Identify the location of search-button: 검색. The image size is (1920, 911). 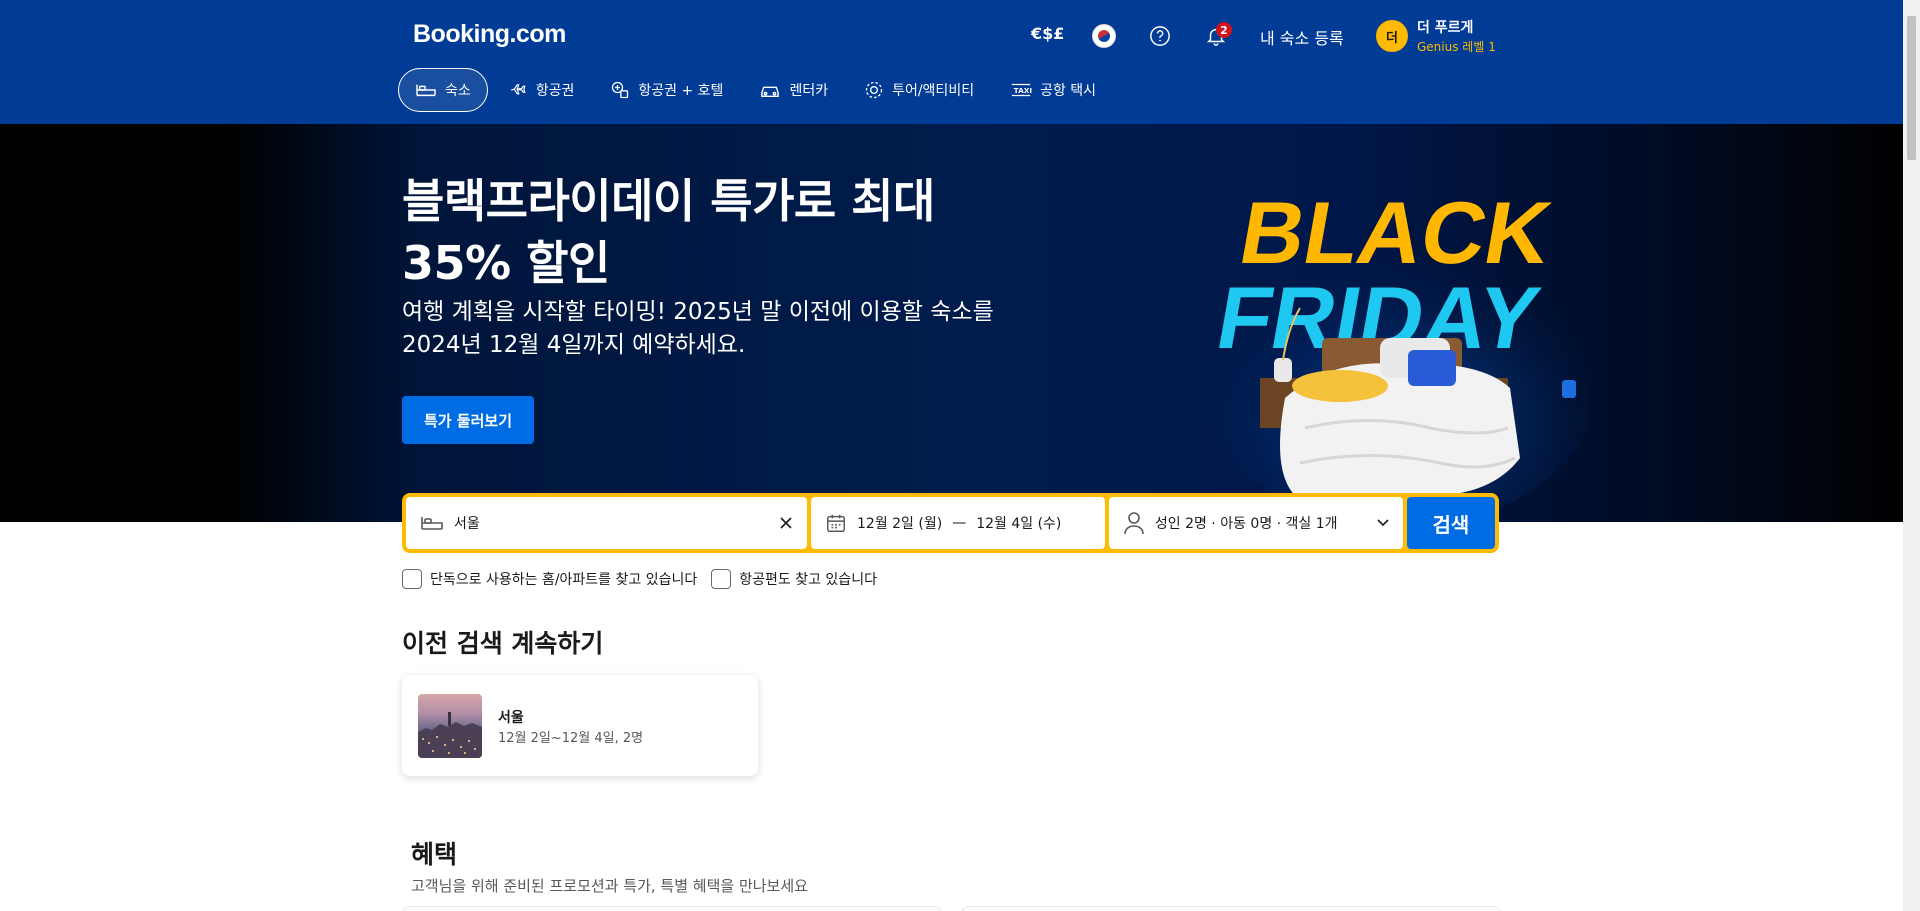
(1450, 523).